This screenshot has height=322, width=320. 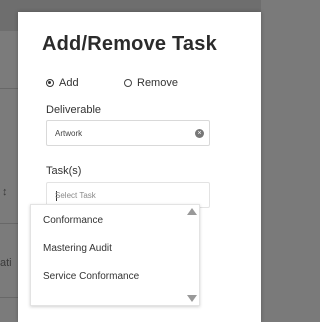 I want to click on dropdown-option-conformance: Conformance, so click(x=109, y=221).